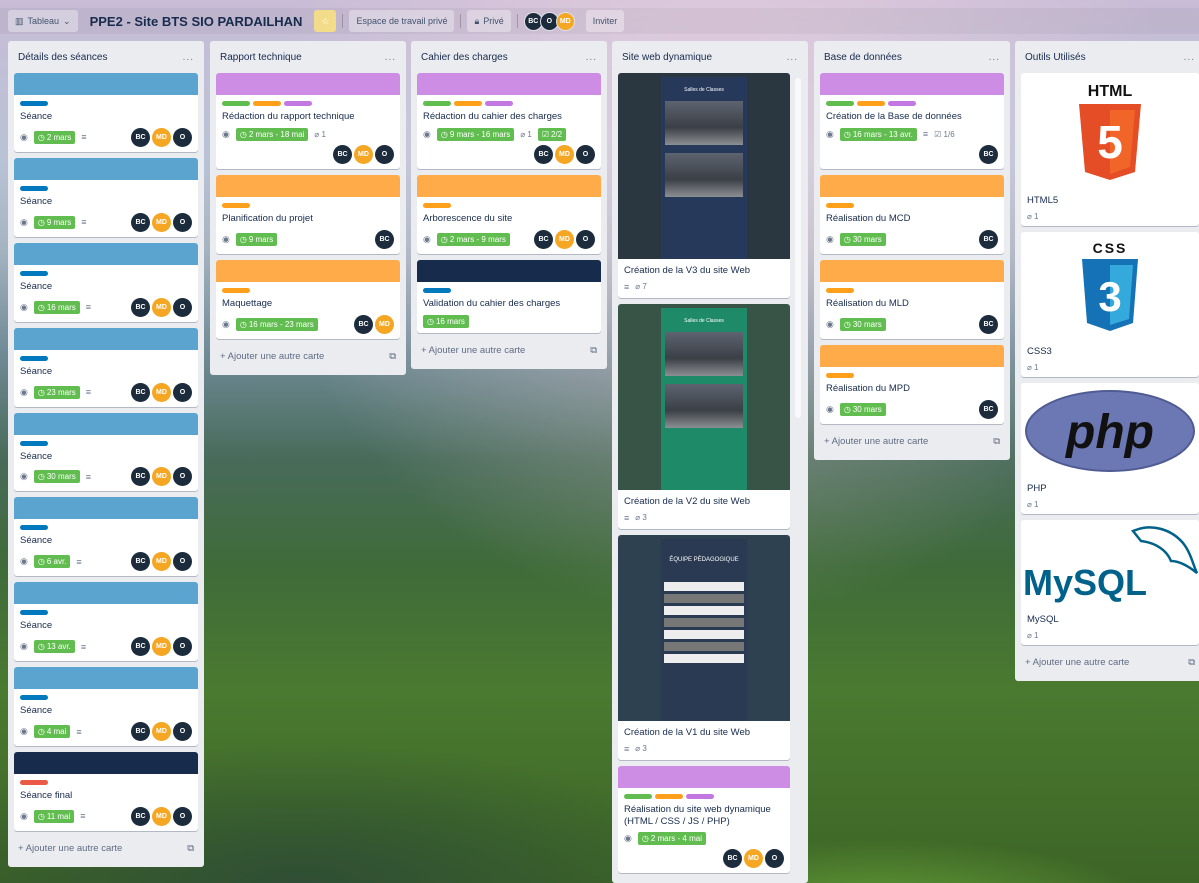 The height and width of the screenshot is (883, 1199). What do you see at coordinates (54, 137) in the screenshot?
I see `due-date-badge: ◷ 2 mars` at bounding box center [54, 137].